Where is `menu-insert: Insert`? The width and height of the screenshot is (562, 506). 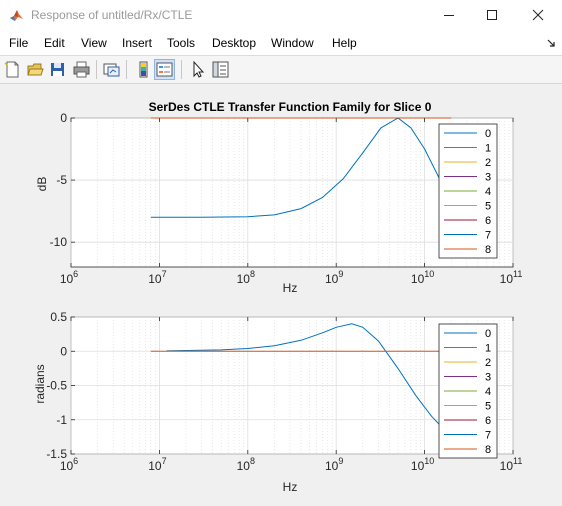 menu-insert: Insert is located at coordinates (137, 43).